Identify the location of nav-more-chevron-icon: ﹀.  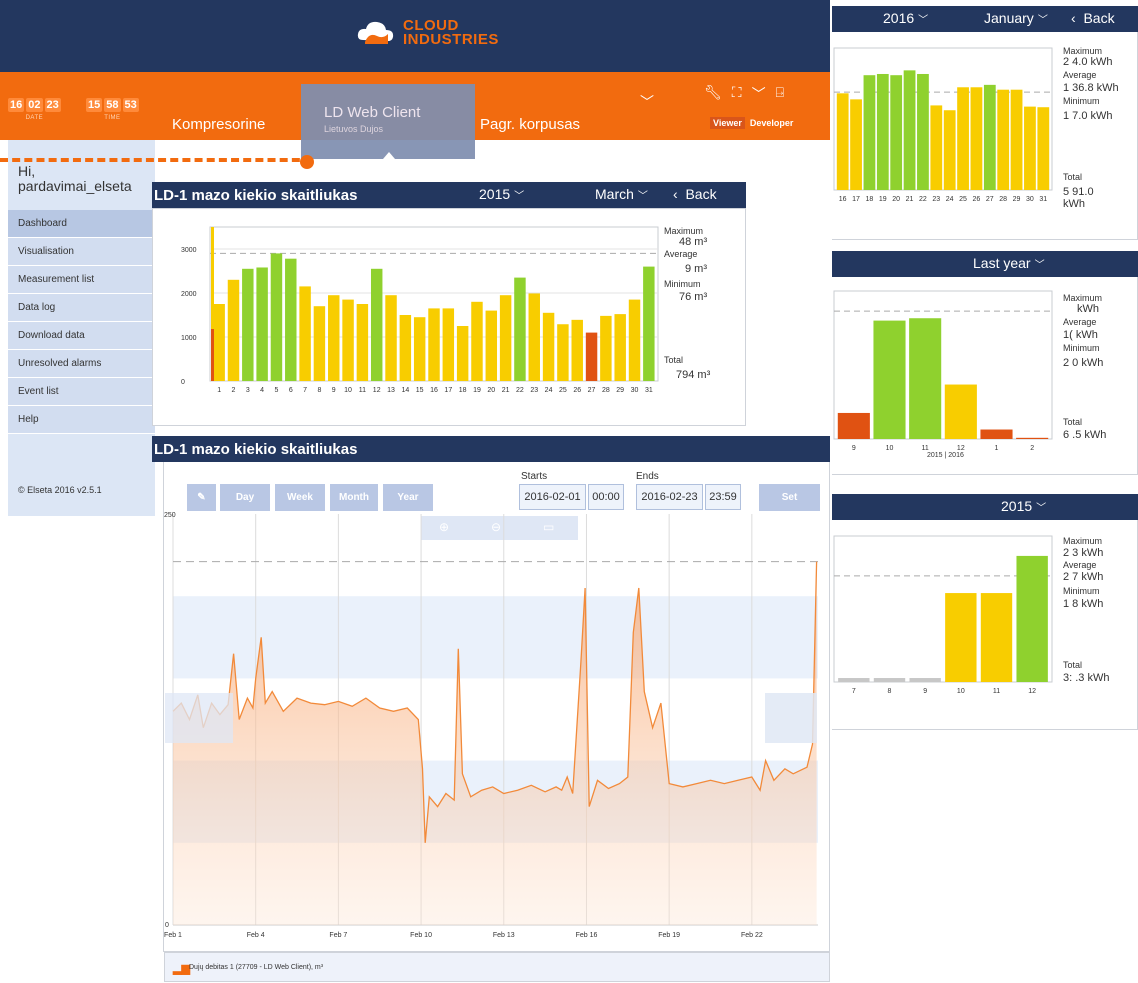
(647, 102).